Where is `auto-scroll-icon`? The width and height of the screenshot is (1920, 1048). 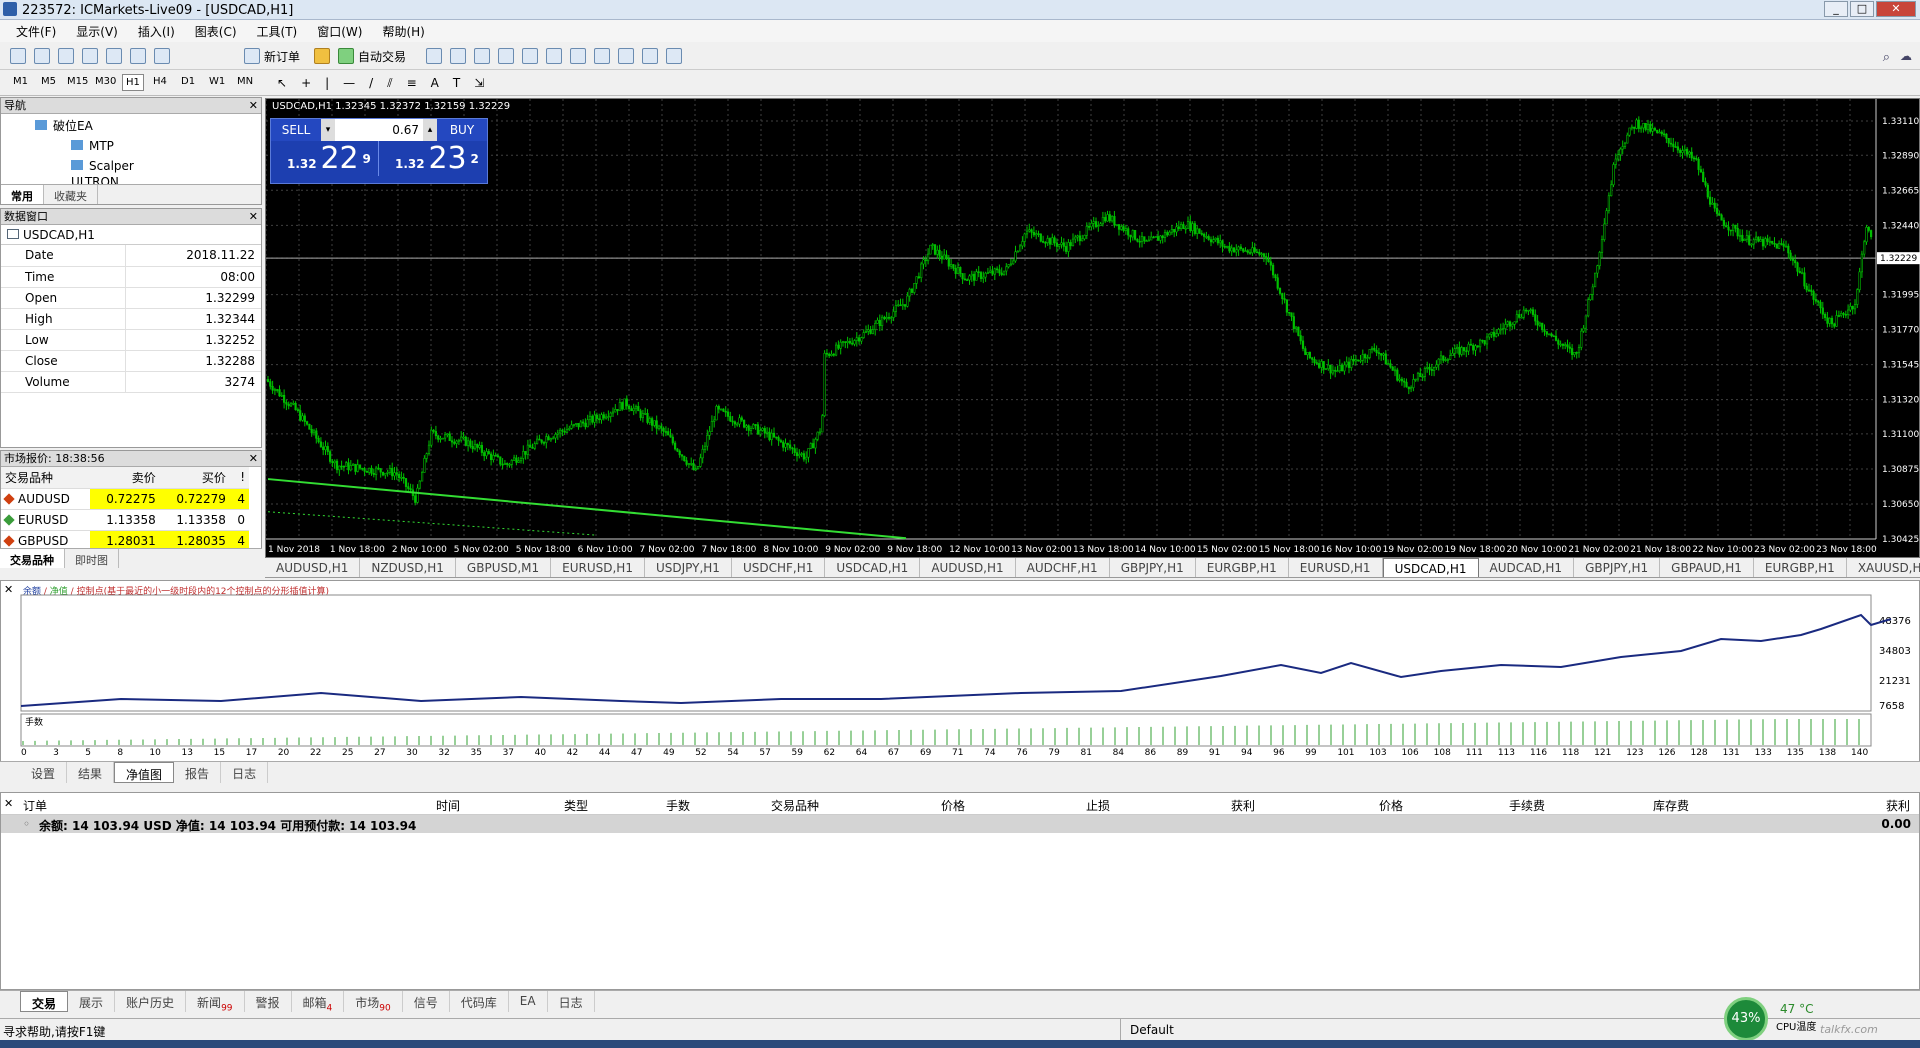 auto-scroll-icon is located at coordinates (602, 56).